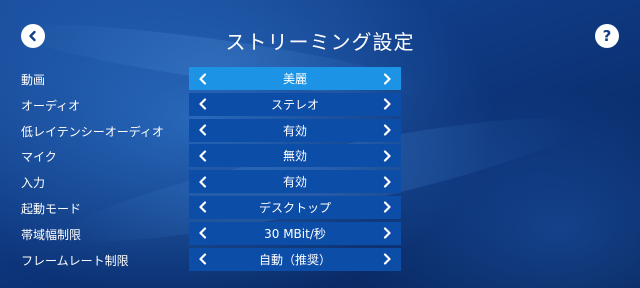 The height and width of the screenshot is (288, 640). I want to click on setting-selector: デスクトップ, so click(295, 207).